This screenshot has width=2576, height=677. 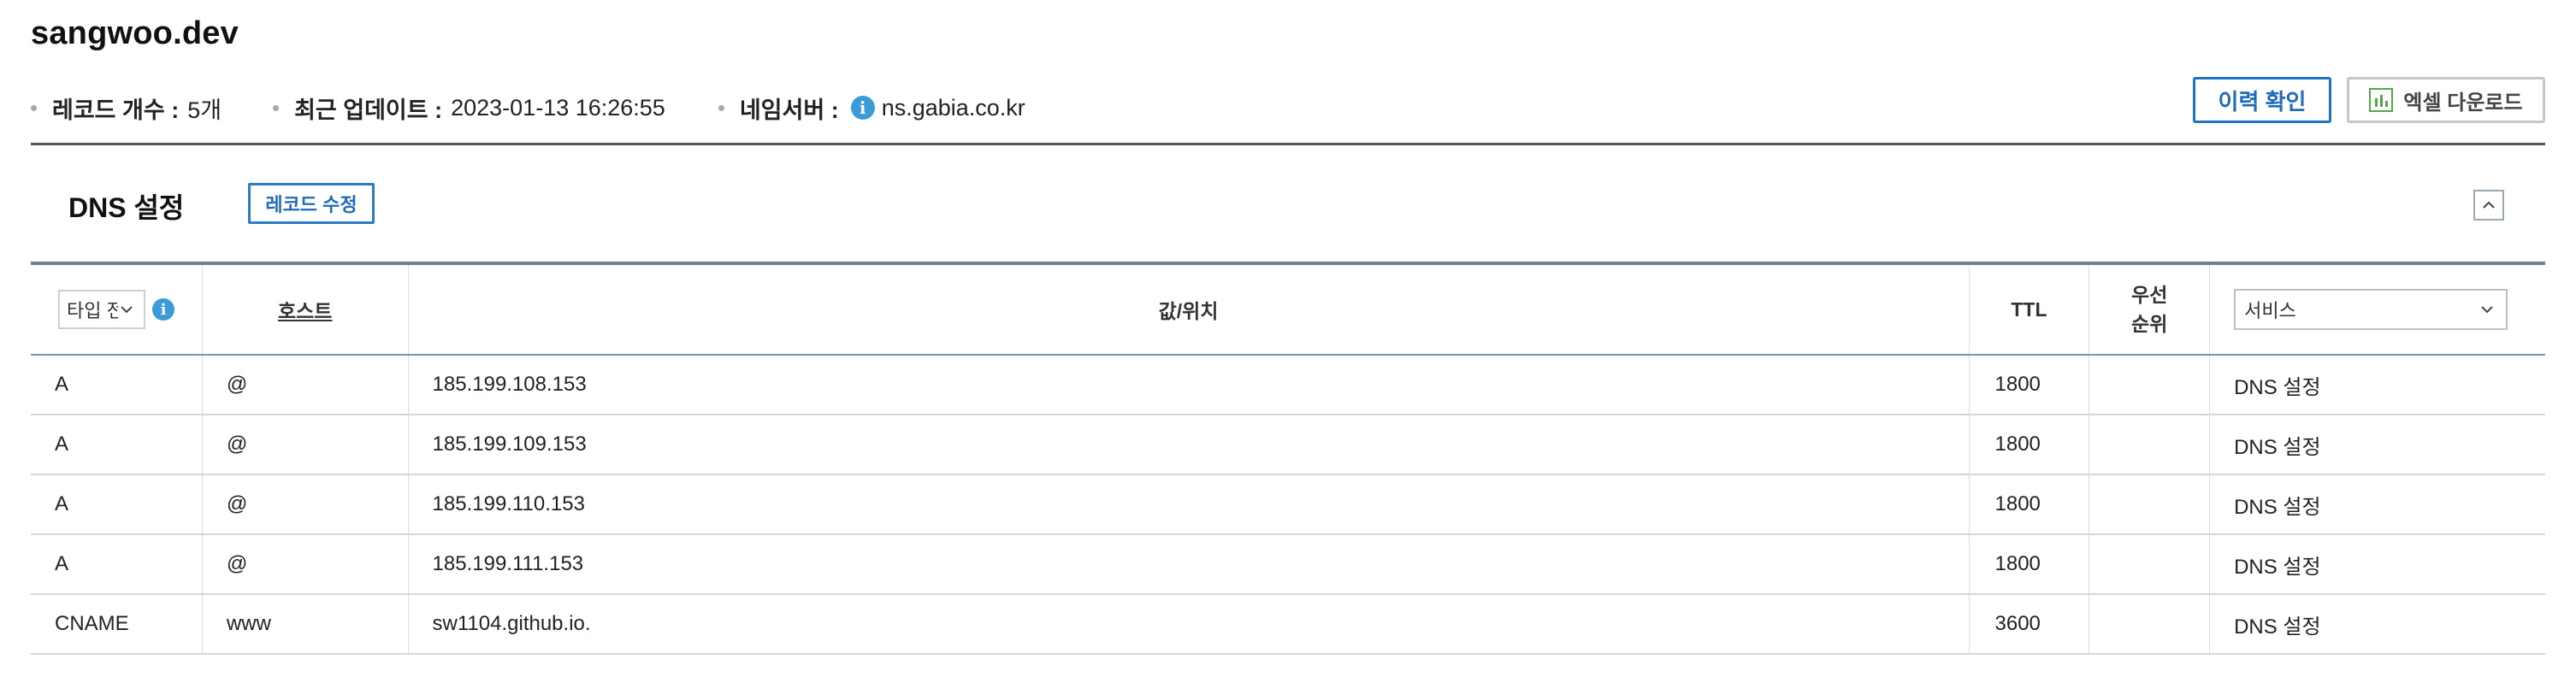 I want to click on history-button: 이력 확인, so click(x=2262, y=100).